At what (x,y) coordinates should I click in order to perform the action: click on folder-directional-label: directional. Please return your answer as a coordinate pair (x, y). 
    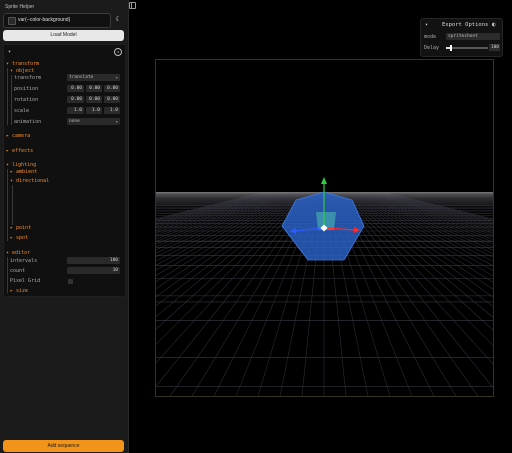
    Looking at the image, I should click on (33, 181).